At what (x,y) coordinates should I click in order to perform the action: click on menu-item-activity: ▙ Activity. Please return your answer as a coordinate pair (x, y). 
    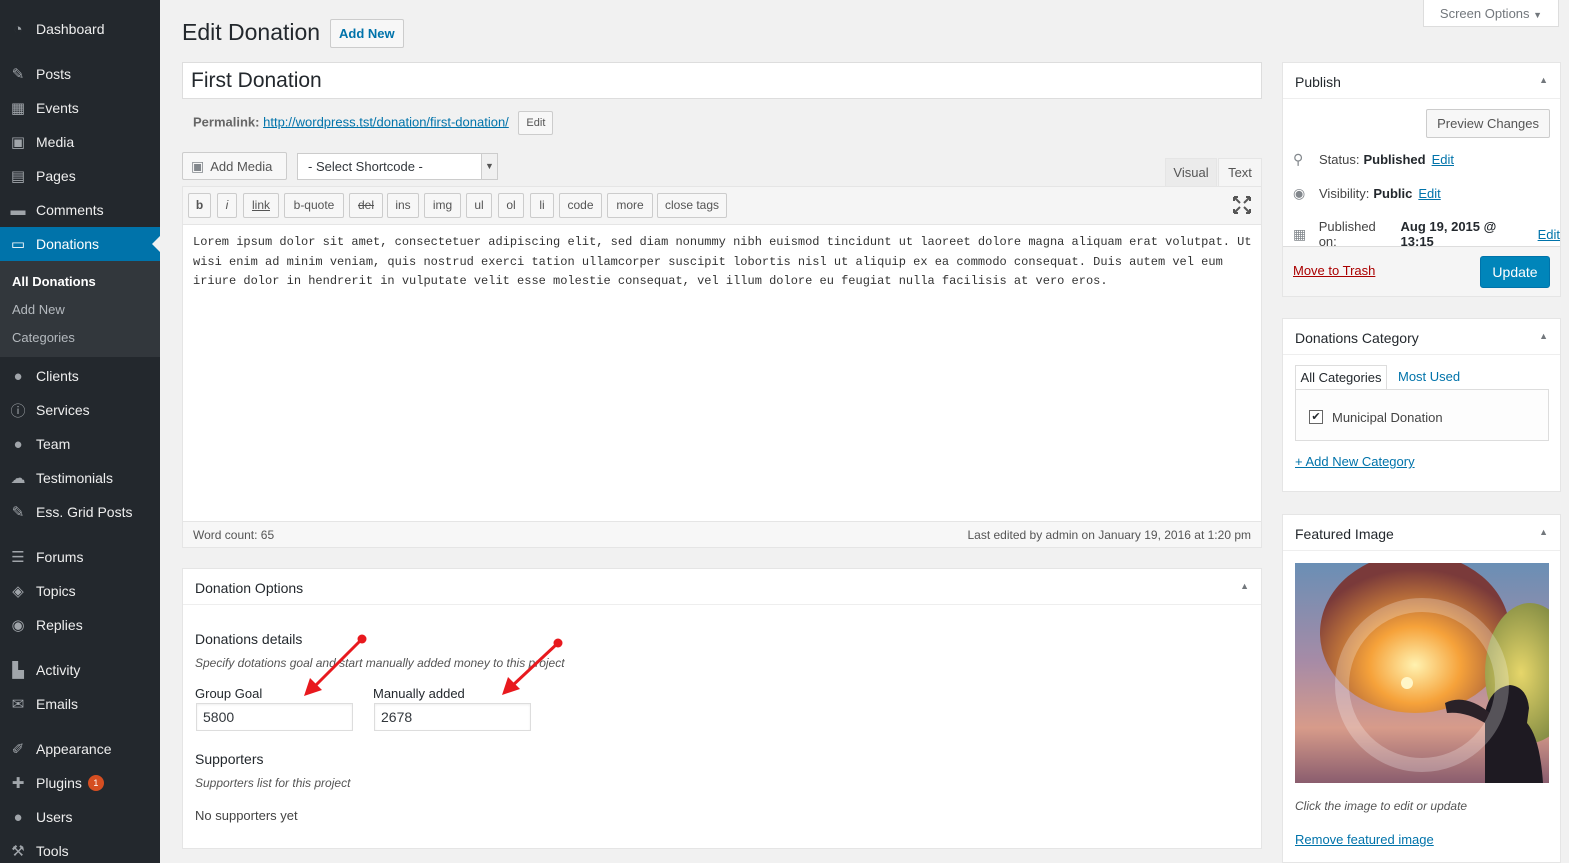
    Looking at the image, I should click on (80, 670).